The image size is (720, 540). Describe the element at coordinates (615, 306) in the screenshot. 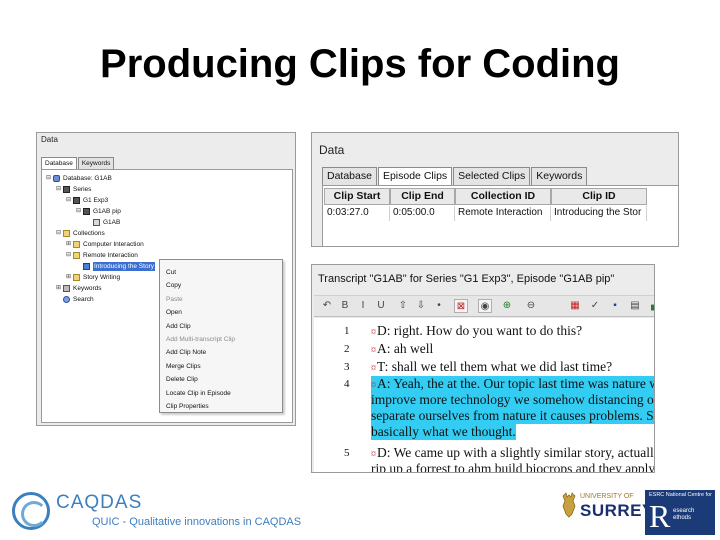

I see `save-icon: ▪` at that location.